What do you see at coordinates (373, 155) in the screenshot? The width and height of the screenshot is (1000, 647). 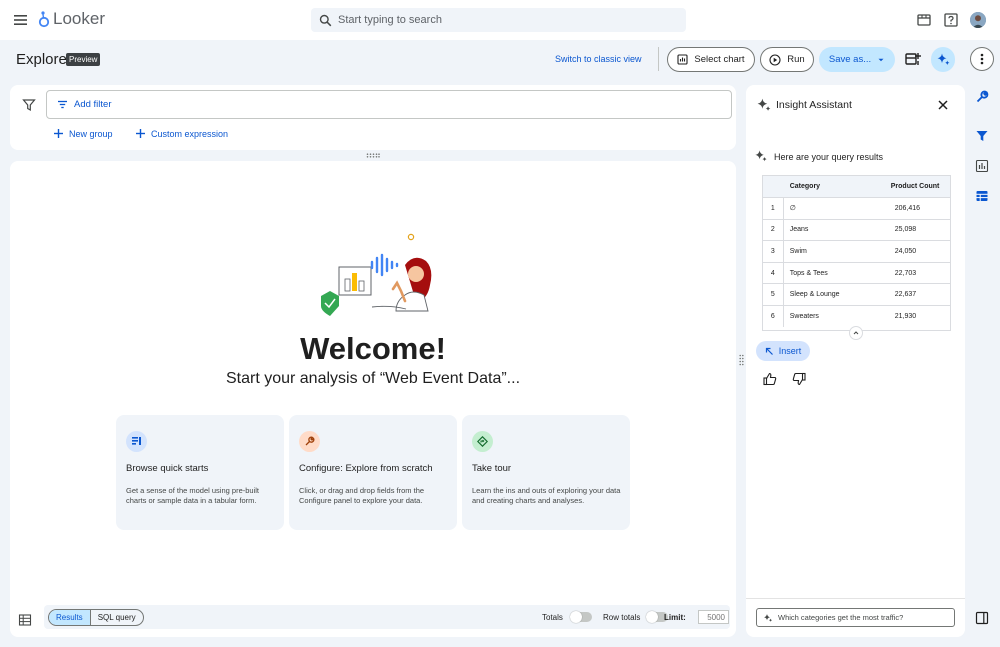 I see `resize-handle-icon` at bounding box center [373, 155].